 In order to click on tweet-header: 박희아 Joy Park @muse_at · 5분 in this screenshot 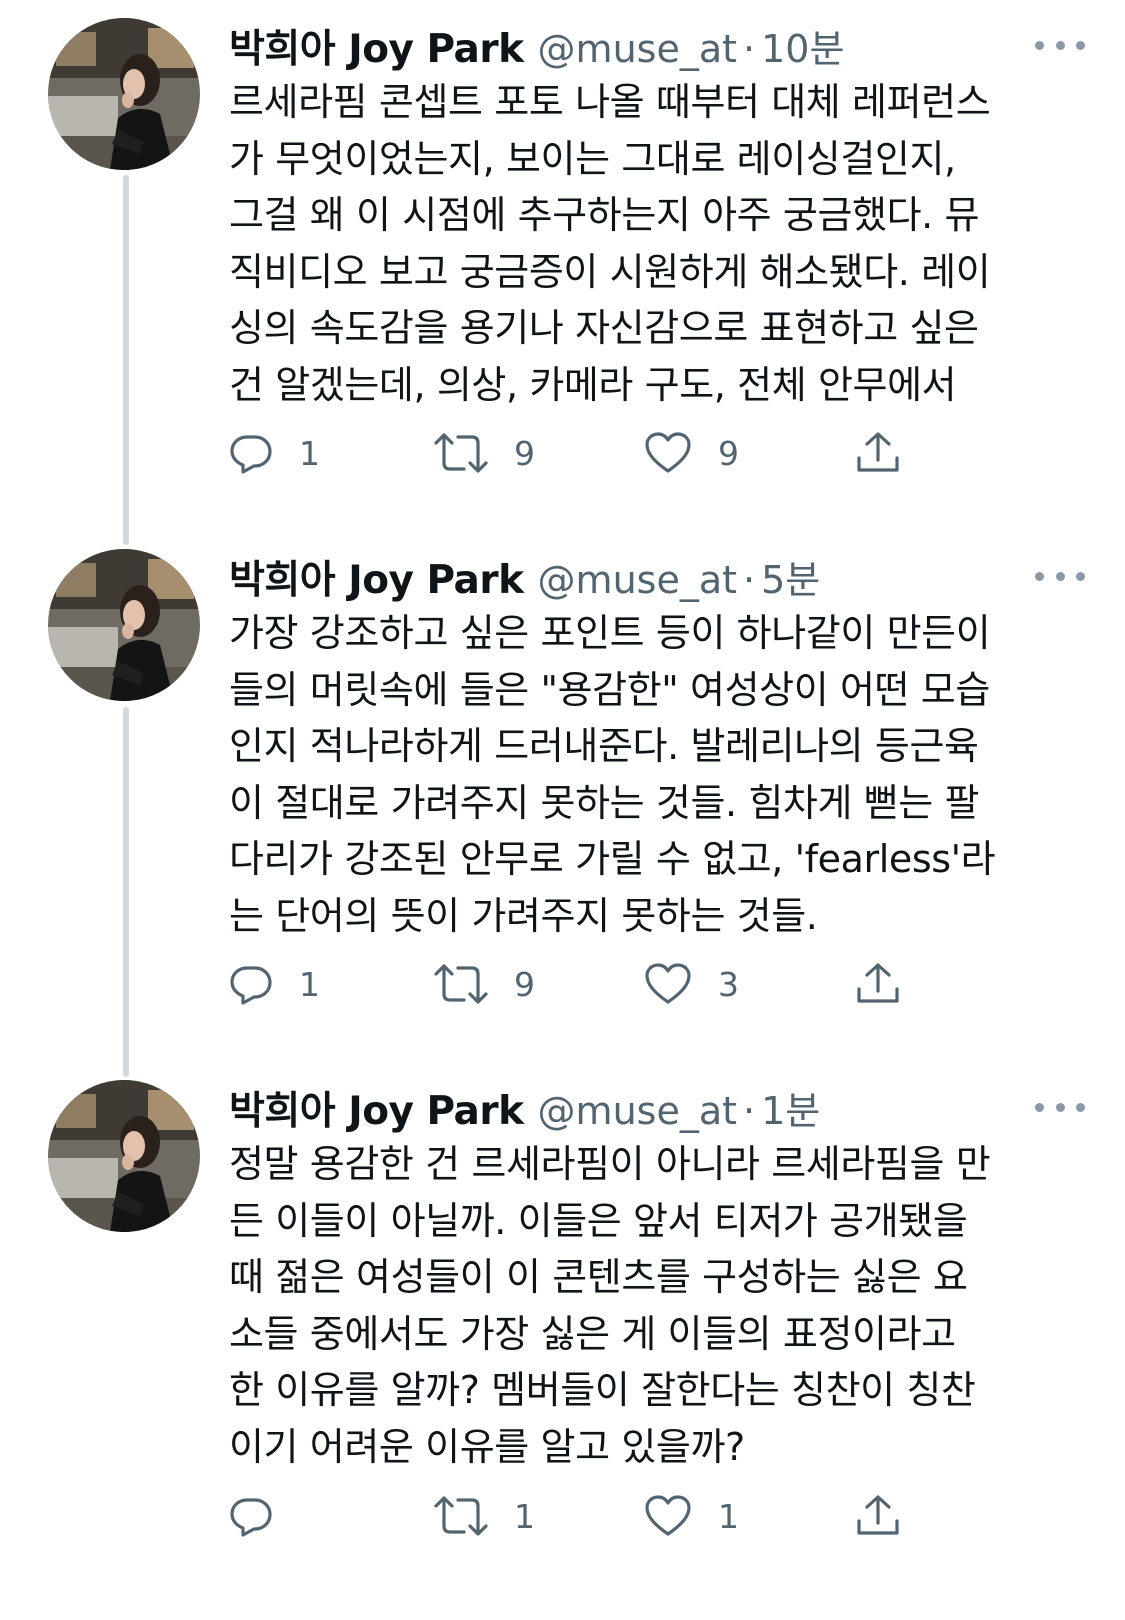, I will do `click(524, 576)`.